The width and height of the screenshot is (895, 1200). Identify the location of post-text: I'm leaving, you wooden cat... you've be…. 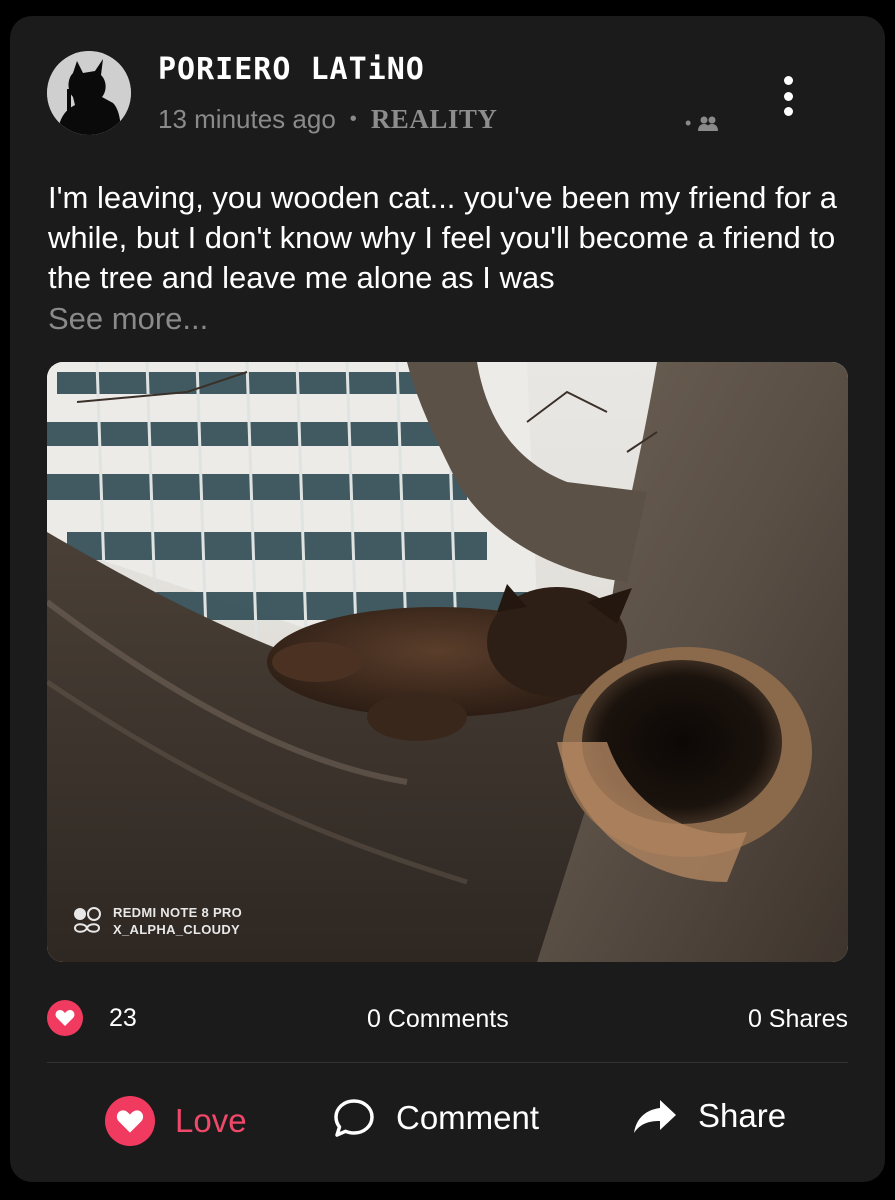
(442, 237).